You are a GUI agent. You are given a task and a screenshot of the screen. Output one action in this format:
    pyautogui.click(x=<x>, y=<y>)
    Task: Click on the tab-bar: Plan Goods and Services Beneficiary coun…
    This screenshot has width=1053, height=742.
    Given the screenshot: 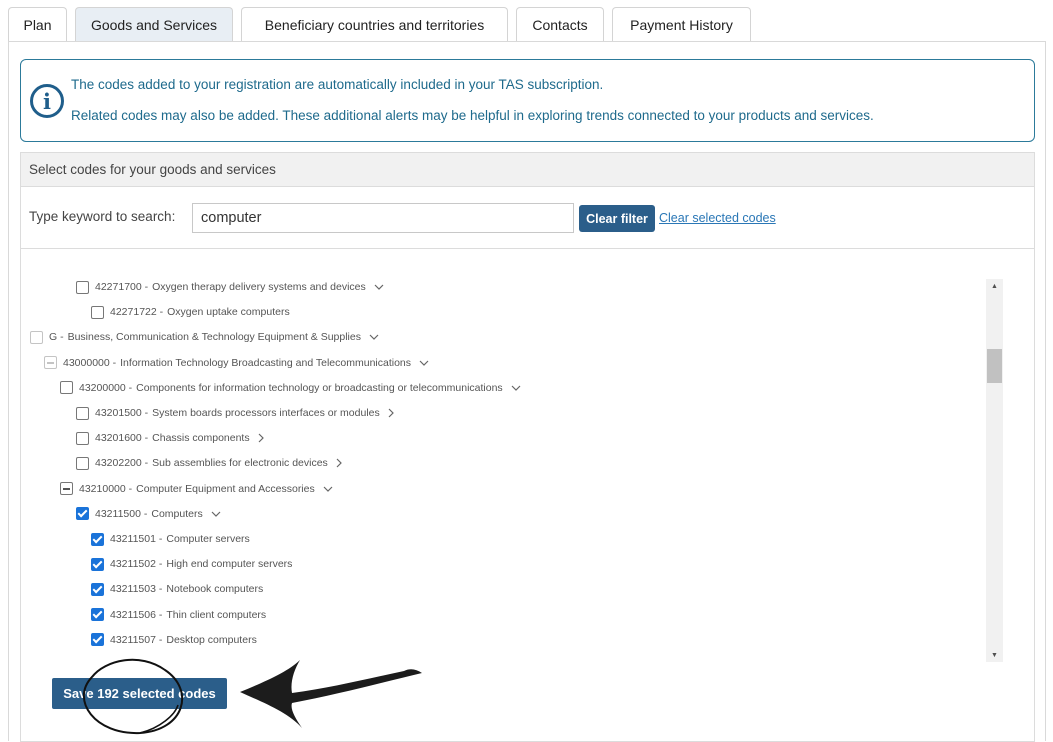 What is the action you would take?
    pyautogui.click(x=528, y=24)
    